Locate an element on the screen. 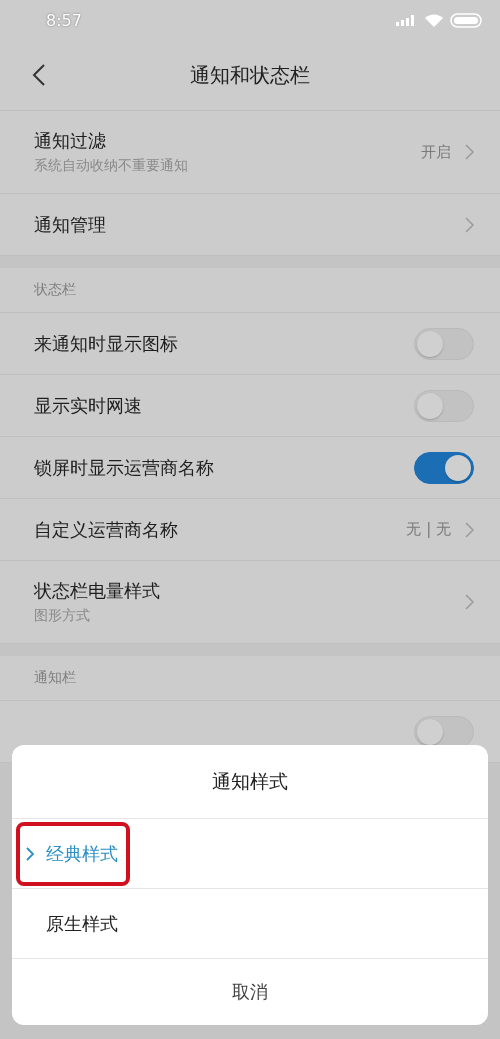  settings-row: 自定义运营商名称 无 | 无 is located at coordinates (250, 530).